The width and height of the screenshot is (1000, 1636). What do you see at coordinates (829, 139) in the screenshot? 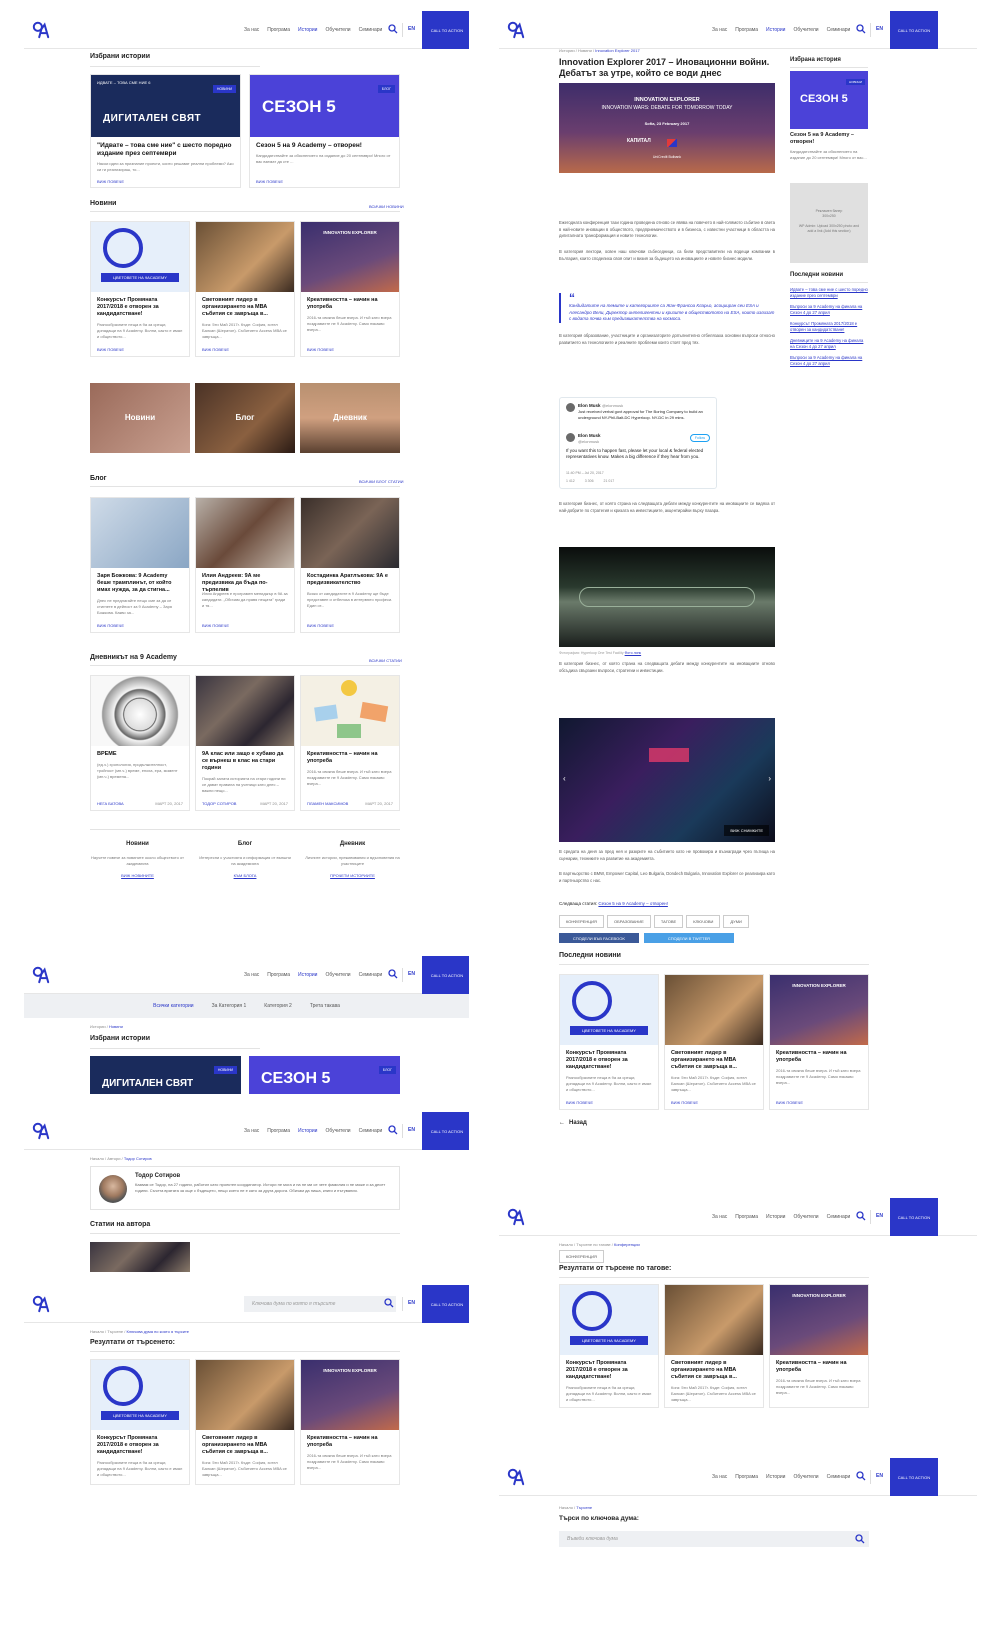
I see `sidebar-card-title: Сезон 5 на 9 Academy – отворен!` at bounding box center [829, 139].